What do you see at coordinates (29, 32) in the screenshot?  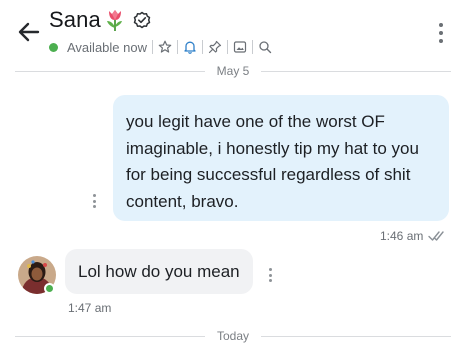 I see `back-arrow-icon` at bounding box center [29, 32].